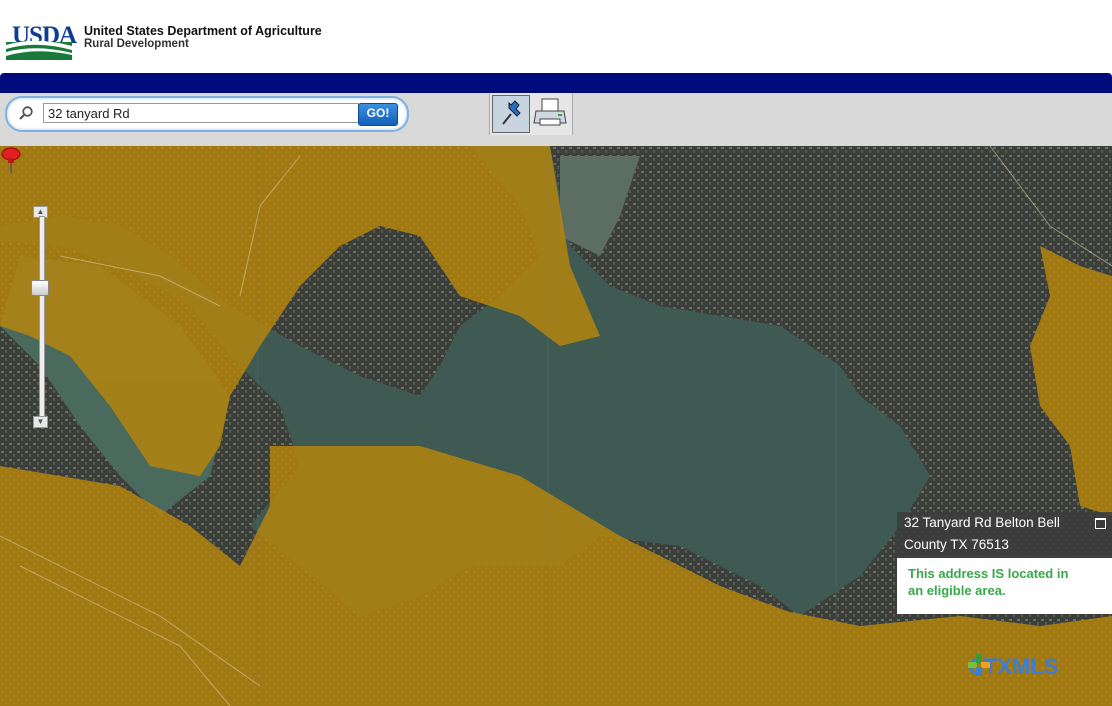 The image size is (1112, 706). Describe the element at coordinates (378, 114) in the screenshot. I see `go-button: GO!` at that location.